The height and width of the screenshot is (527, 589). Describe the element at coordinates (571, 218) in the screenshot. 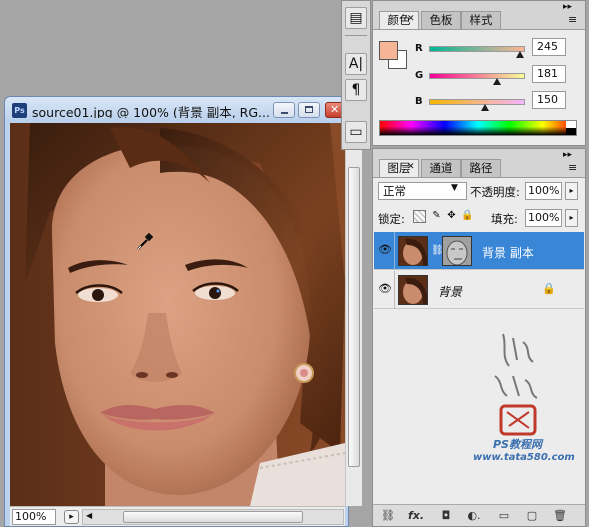

I see `fill-slider-button: ▸` at that location.